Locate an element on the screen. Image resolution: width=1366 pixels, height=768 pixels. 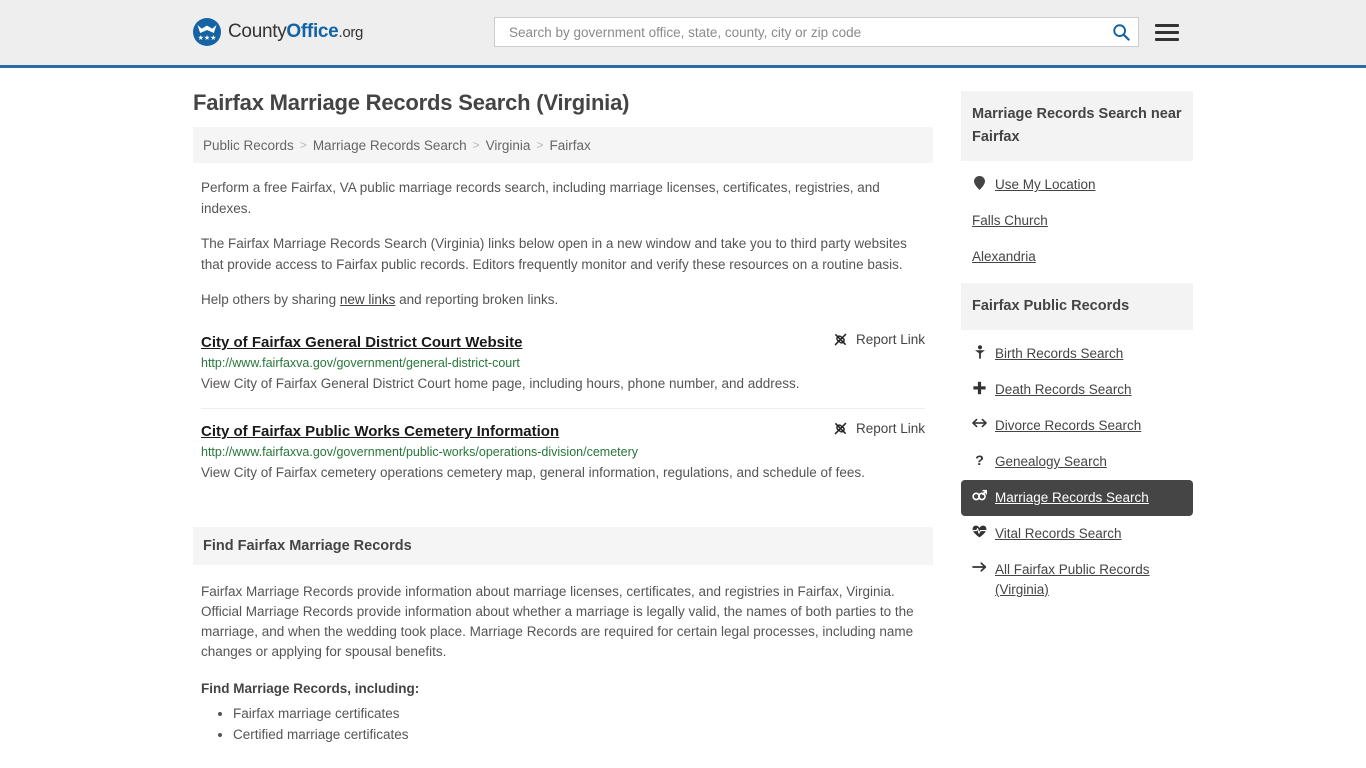
sidebar-item-all-fairfax-public-records: All Fairfax Public Records (Virginia) is located at coordinates (1077, 580).